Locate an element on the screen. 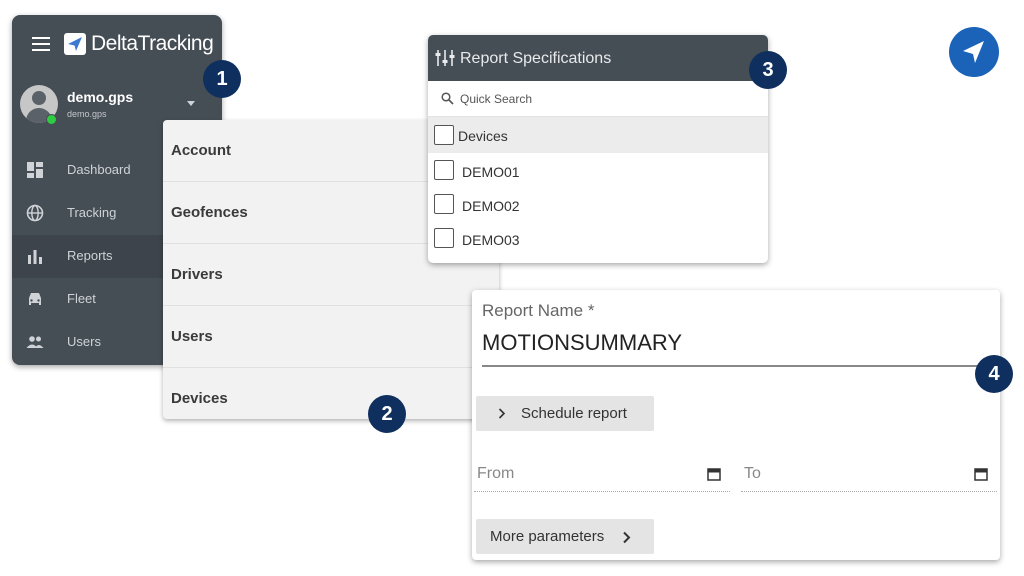 The image size is (1024, 576). step-badge-2: 2 is located at coordinates (387, 414).